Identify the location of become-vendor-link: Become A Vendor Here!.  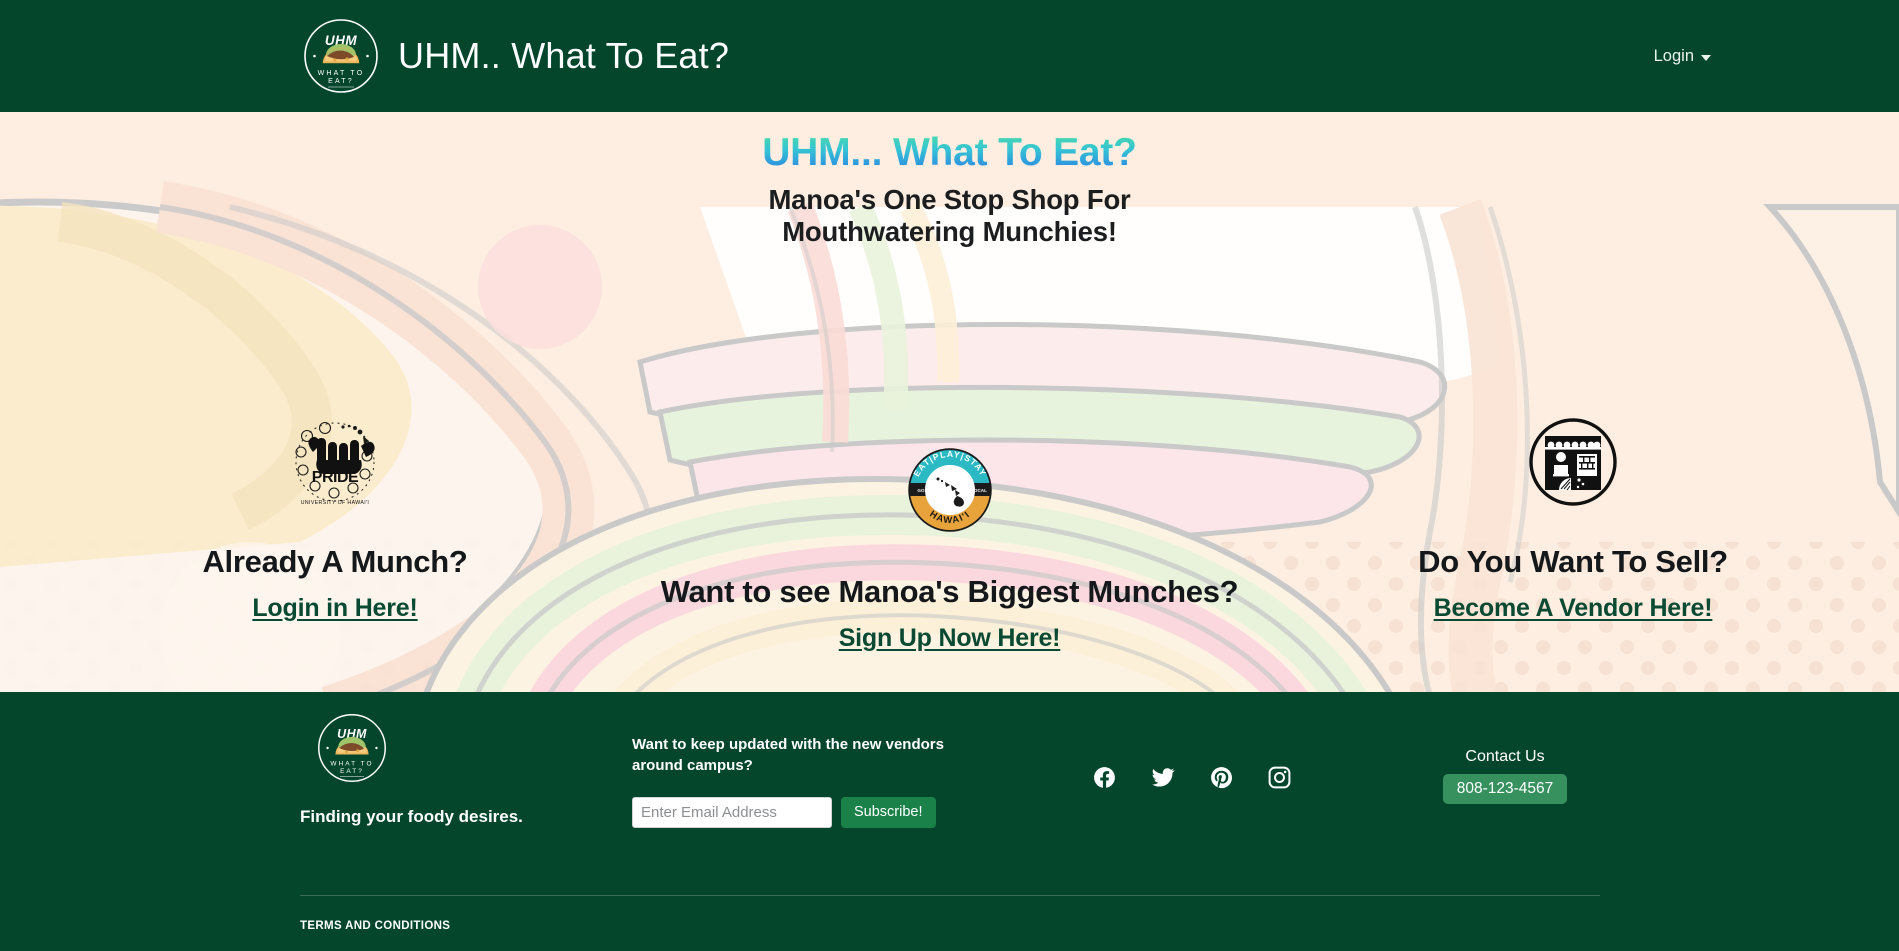
(1573, 608).